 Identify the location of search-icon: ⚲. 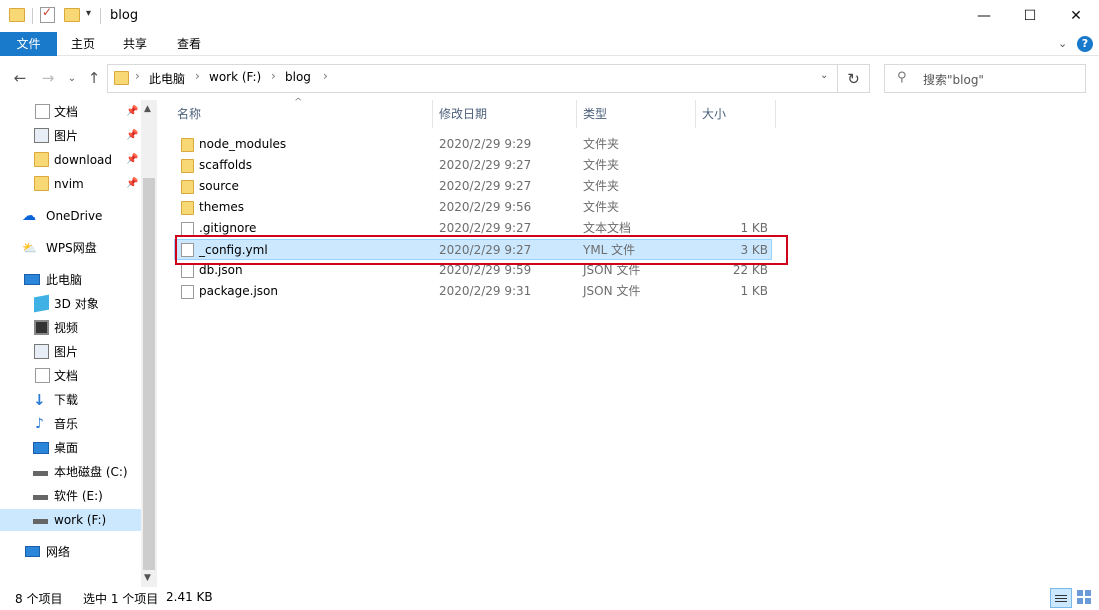
(902, 77).